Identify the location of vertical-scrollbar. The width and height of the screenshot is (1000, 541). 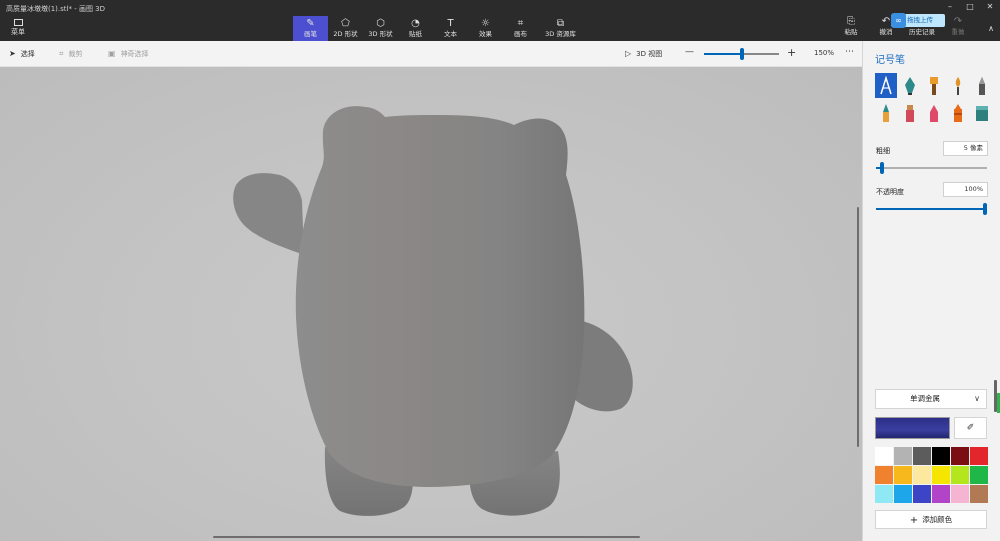
(858, 327).